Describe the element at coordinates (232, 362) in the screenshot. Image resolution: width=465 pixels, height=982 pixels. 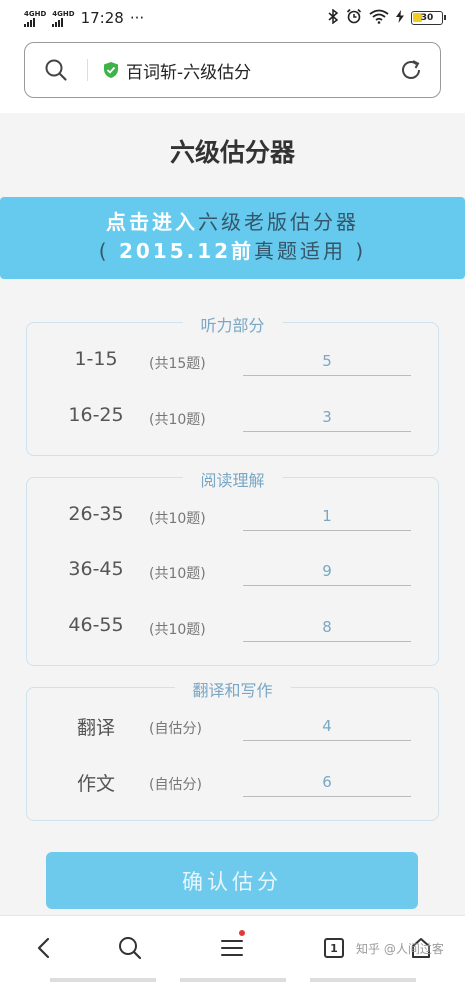
I see `score-row-1-15: 1-15 (共15题)` at that location.